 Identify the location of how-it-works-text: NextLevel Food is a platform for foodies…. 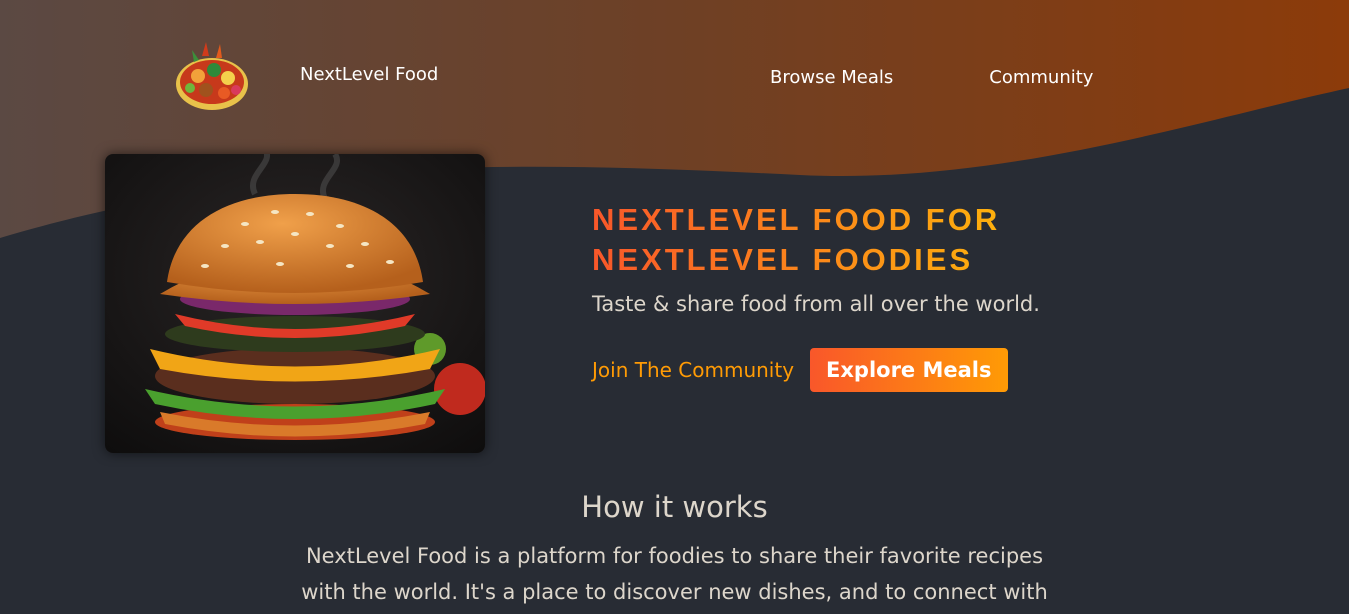
(674, 574).